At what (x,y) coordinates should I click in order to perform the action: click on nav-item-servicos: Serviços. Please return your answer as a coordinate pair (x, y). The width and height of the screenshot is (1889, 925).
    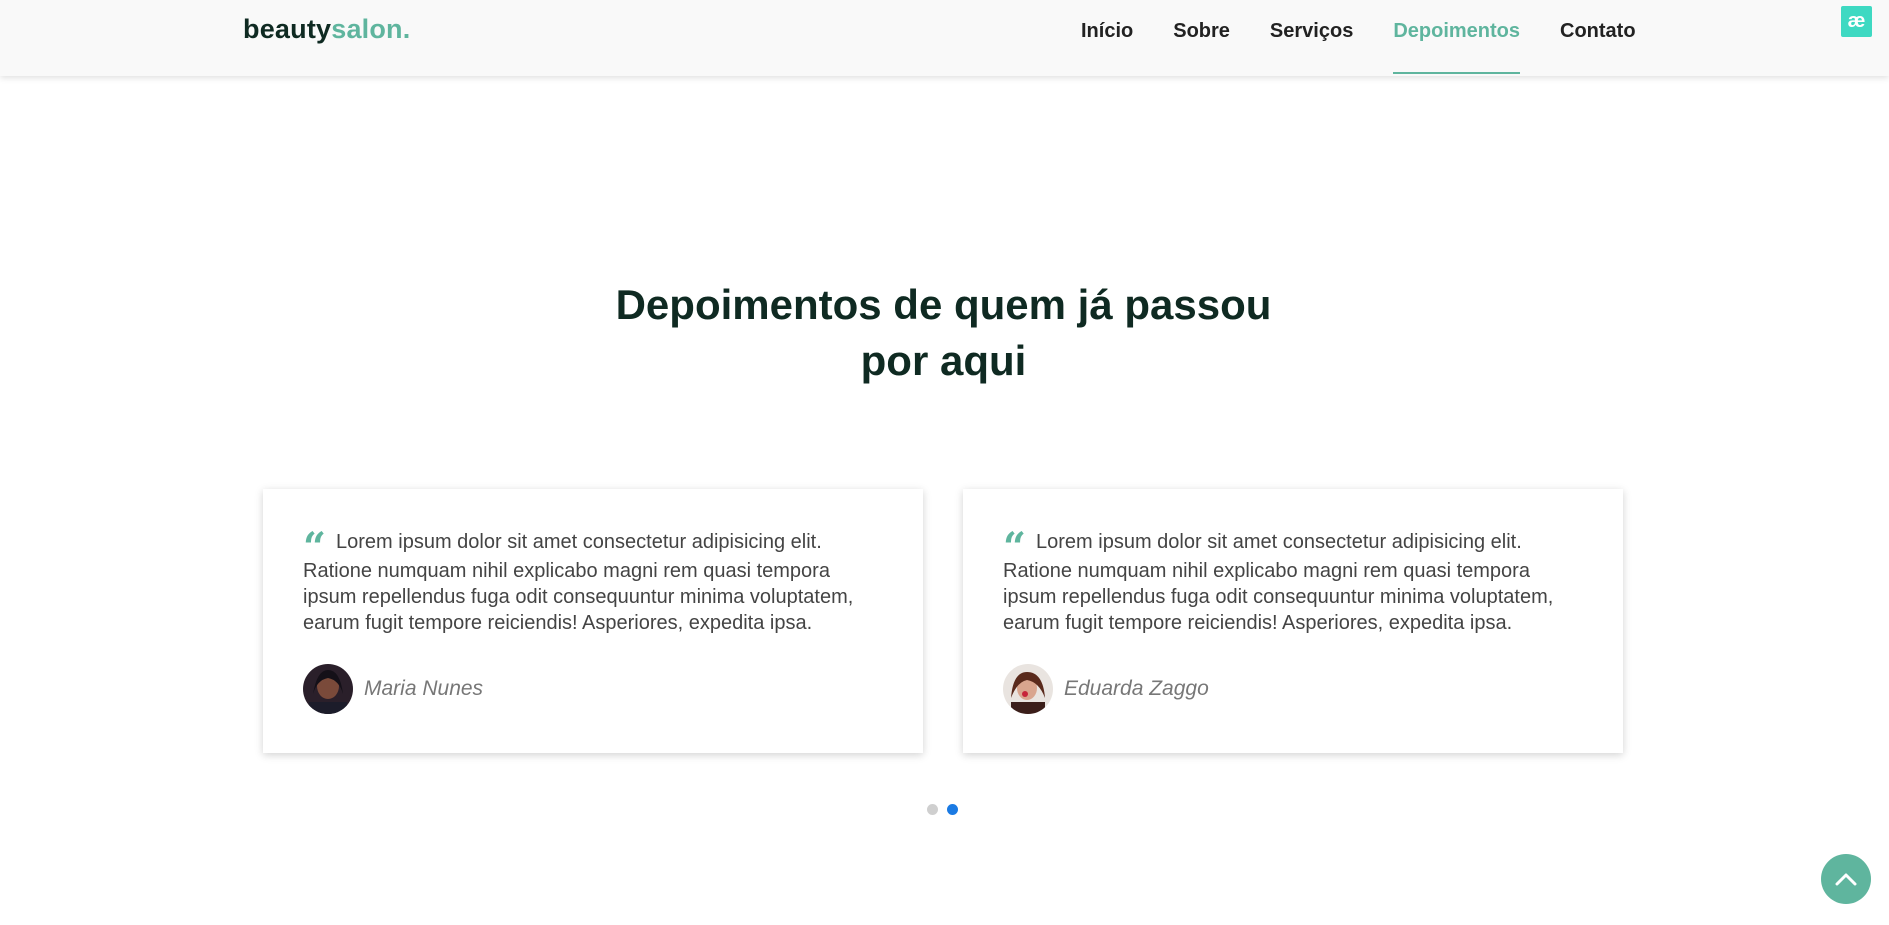
    Looking at the image, I should click on (1311, 37).